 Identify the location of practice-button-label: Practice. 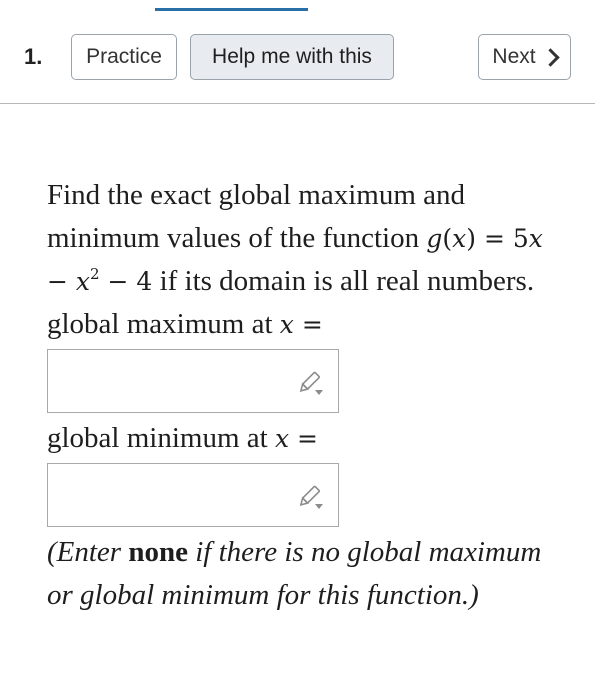
(124, 56).